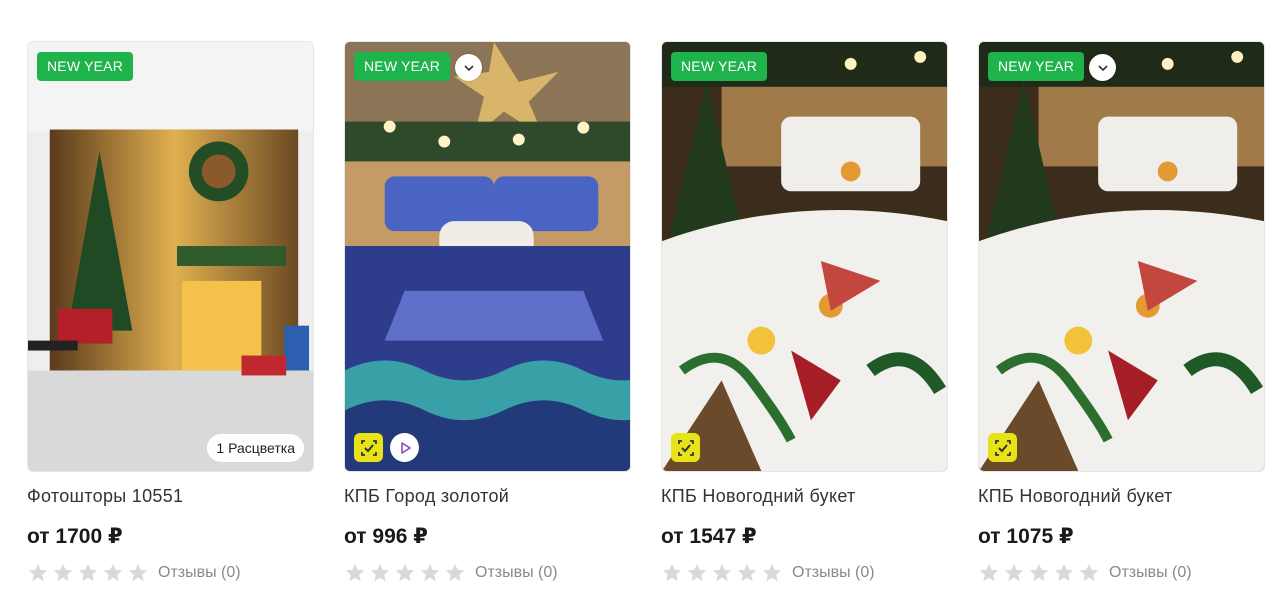 This screenshot has height=610, width=1280. I want to click on product-price: от 1700 ₽, so click(75, 536).